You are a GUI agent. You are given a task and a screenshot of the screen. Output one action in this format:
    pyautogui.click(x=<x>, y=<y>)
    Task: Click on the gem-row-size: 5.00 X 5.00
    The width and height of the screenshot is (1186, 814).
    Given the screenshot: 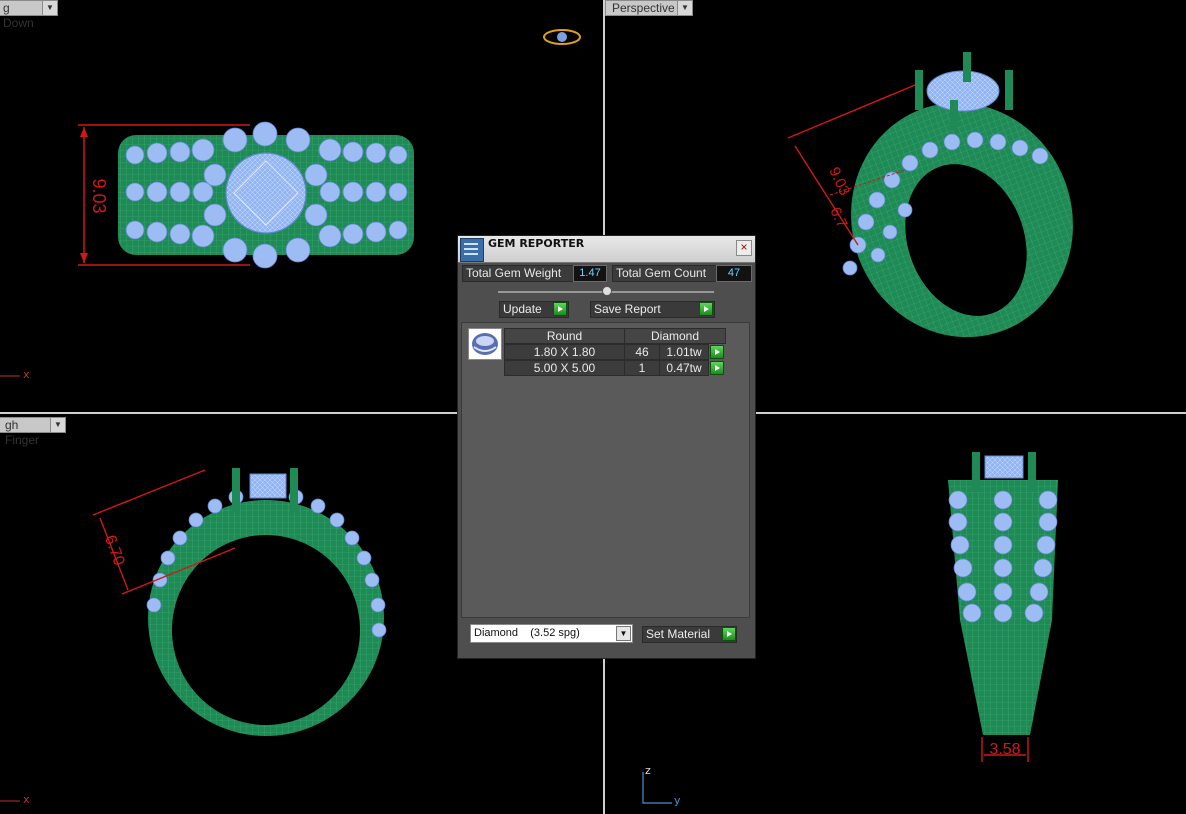 What is the action you would take?
    pyautogui.click(x=564, y=368)
    